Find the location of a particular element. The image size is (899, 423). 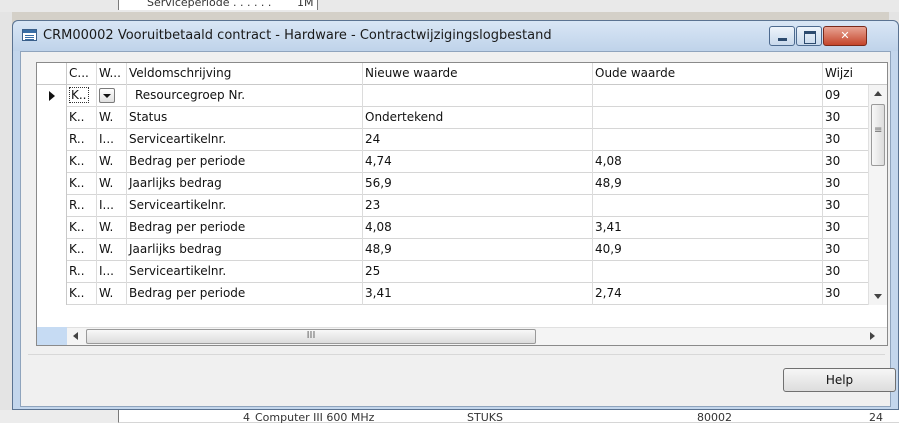

horizontal-scroll-thumb: III is located at coordinates (311, 336).